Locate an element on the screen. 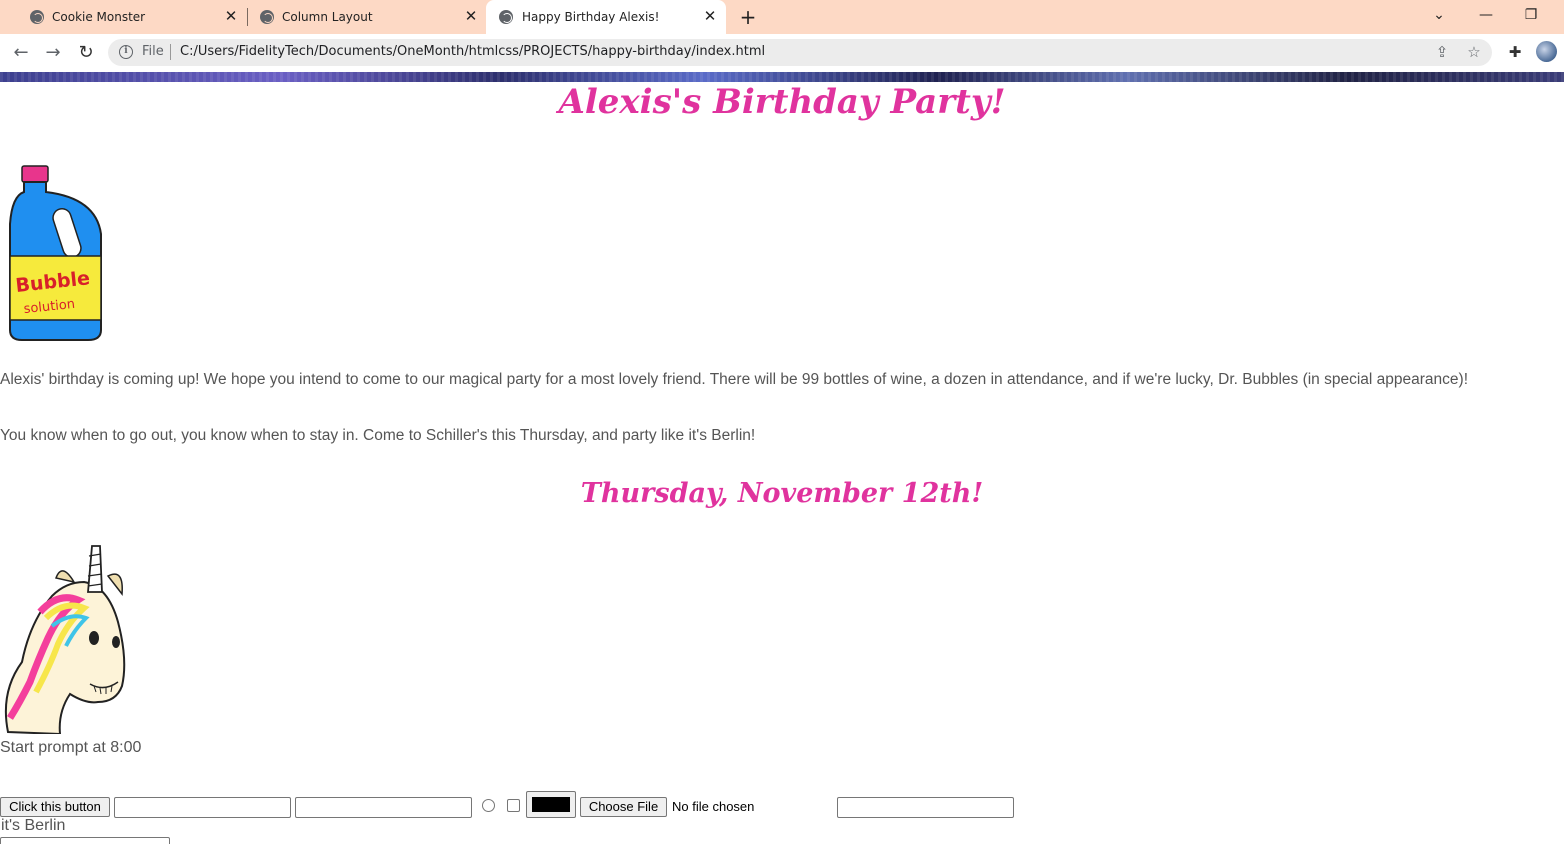  checkbox is located at coordinates (513, 805).